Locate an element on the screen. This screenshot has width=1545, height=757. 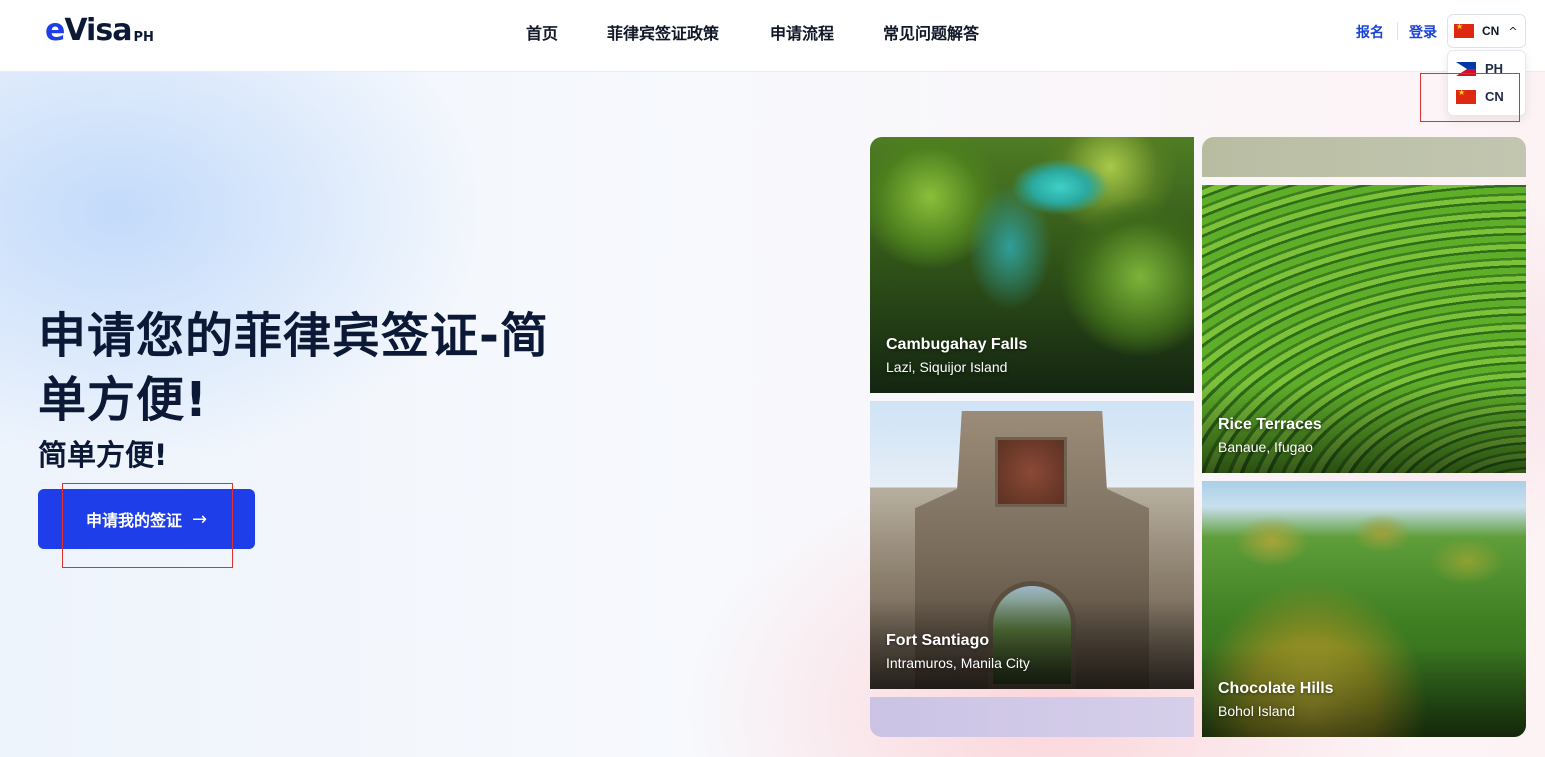
gallery-card-title: Fort Santiago is located at coordinates (938, 640).